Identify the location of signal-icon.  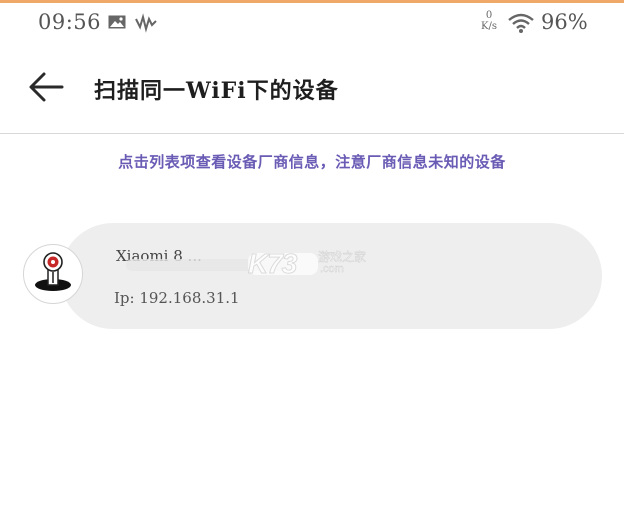
(146, 23).